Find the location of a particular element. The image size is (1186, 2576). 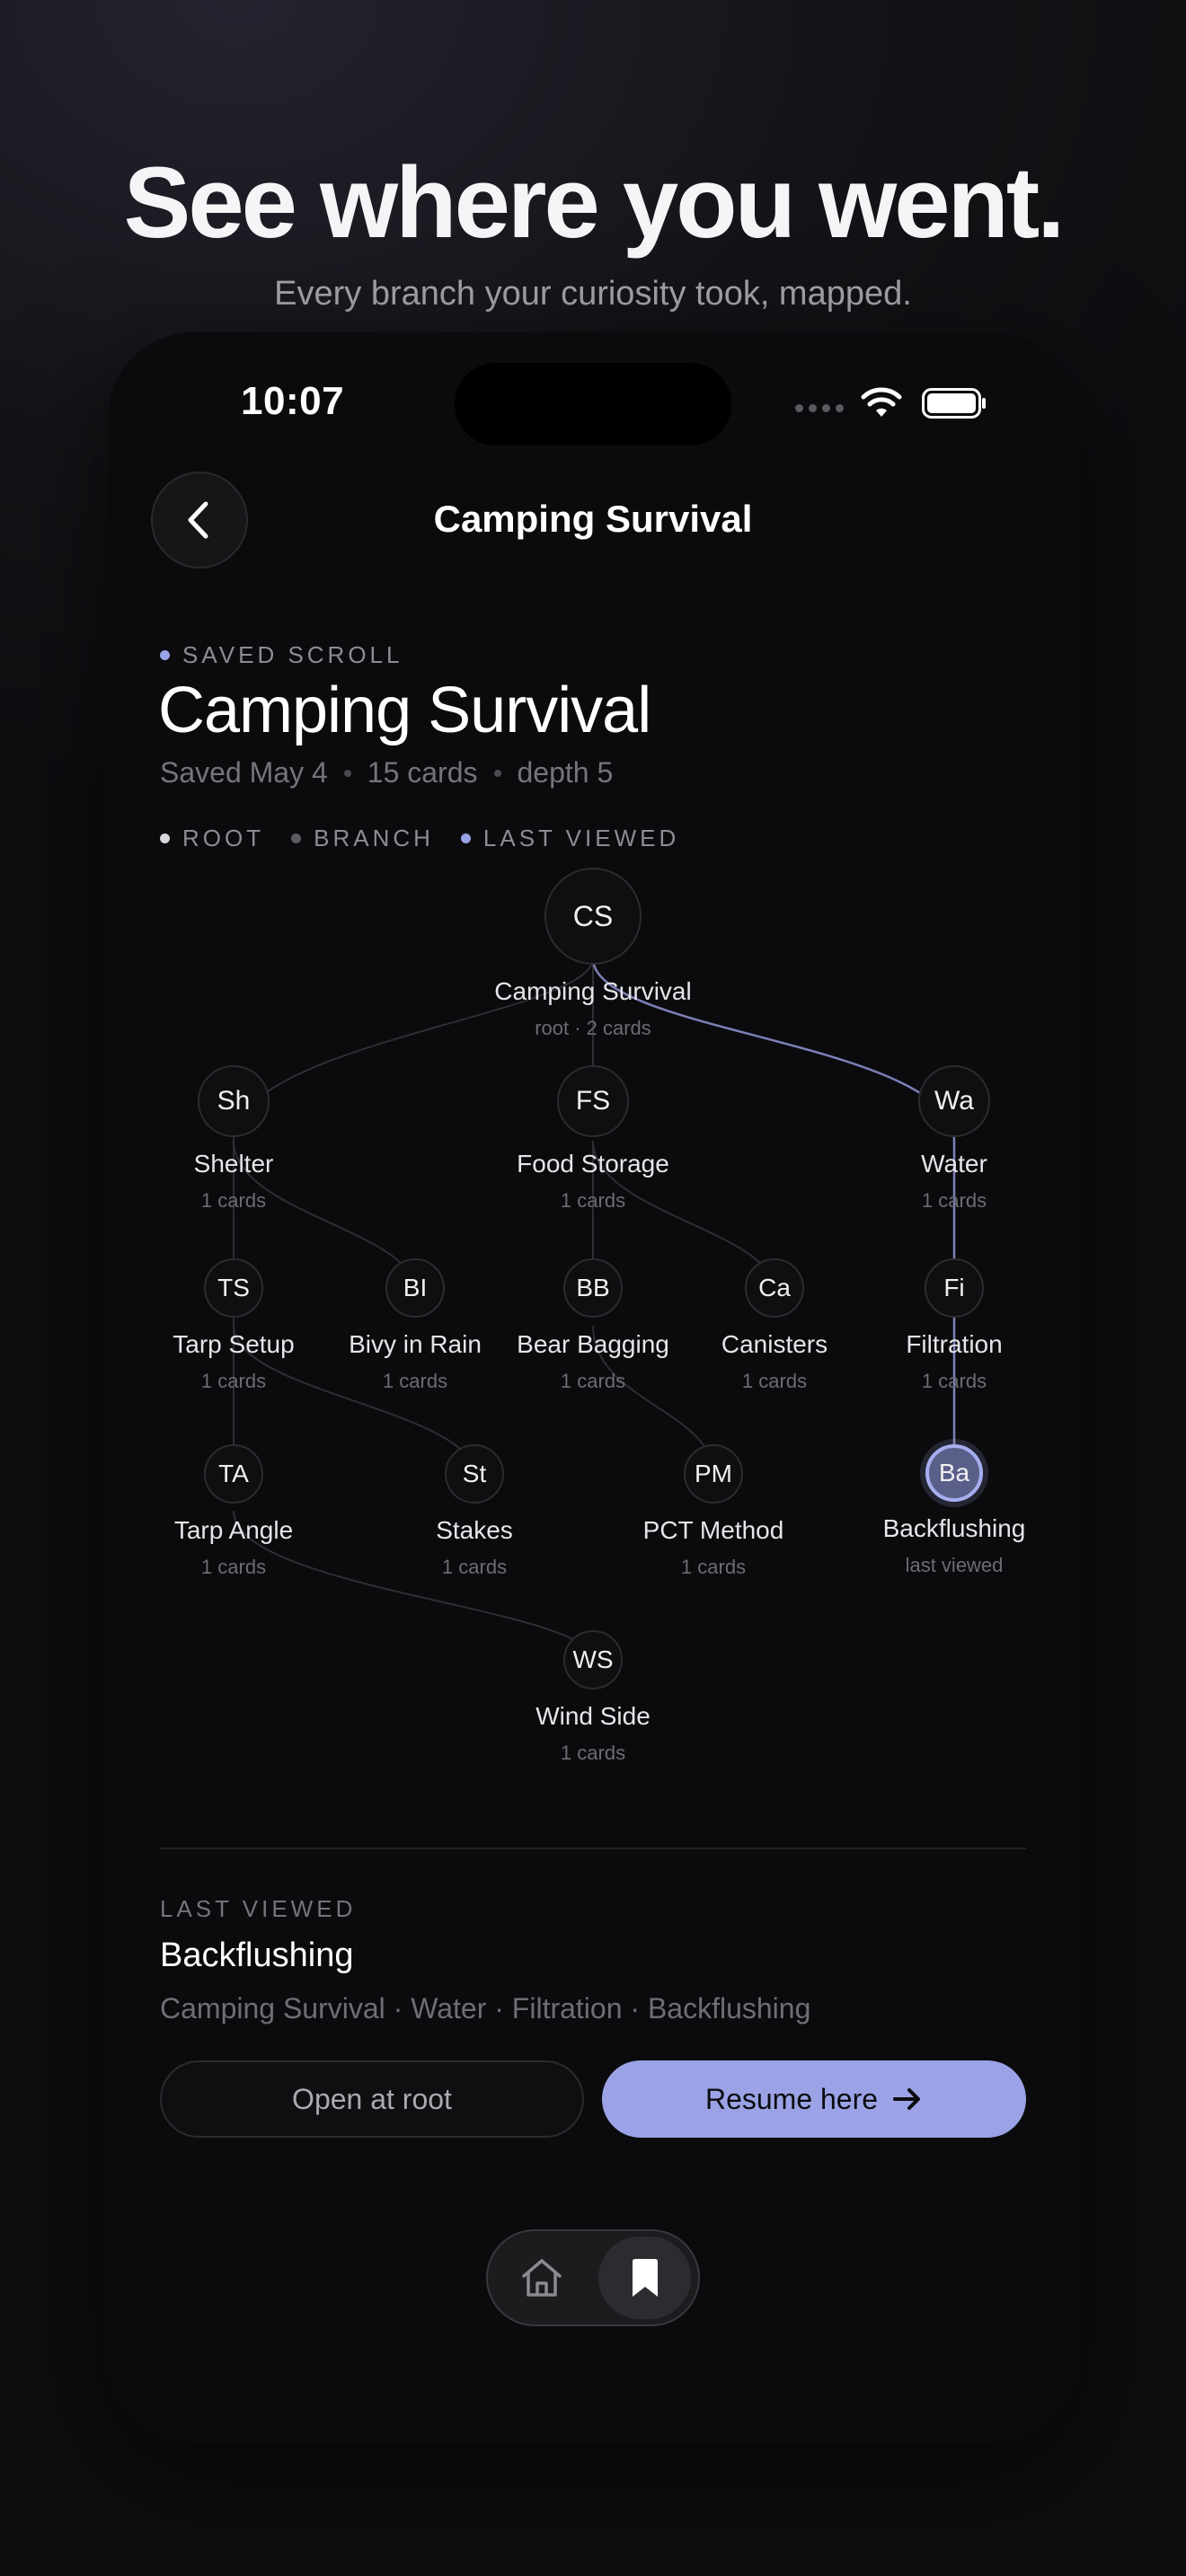

node-avatar: Ca is located at coordinates (774, 1288).